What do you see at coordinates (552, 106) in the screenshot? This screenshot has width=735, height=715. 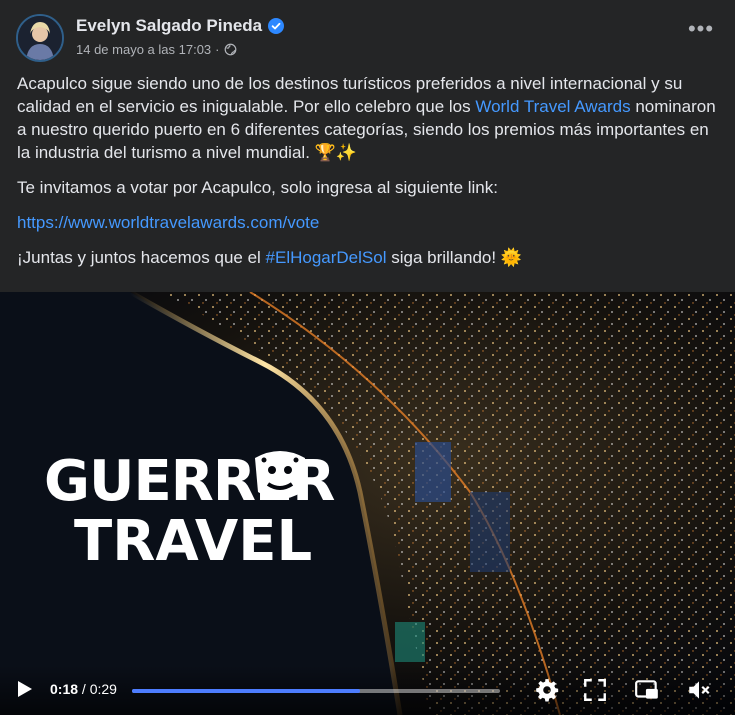 I see `world-travel-awards-link: World Travel Awards` at bounding box center [552, 106].